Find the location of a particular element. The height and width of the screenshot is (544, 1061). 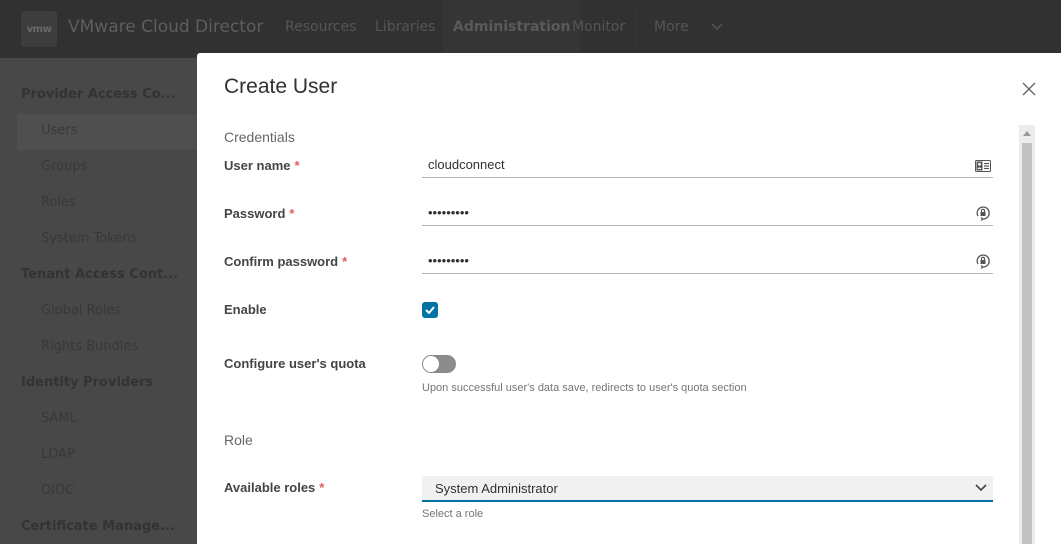

username-input is located at coordinates (707, 165).